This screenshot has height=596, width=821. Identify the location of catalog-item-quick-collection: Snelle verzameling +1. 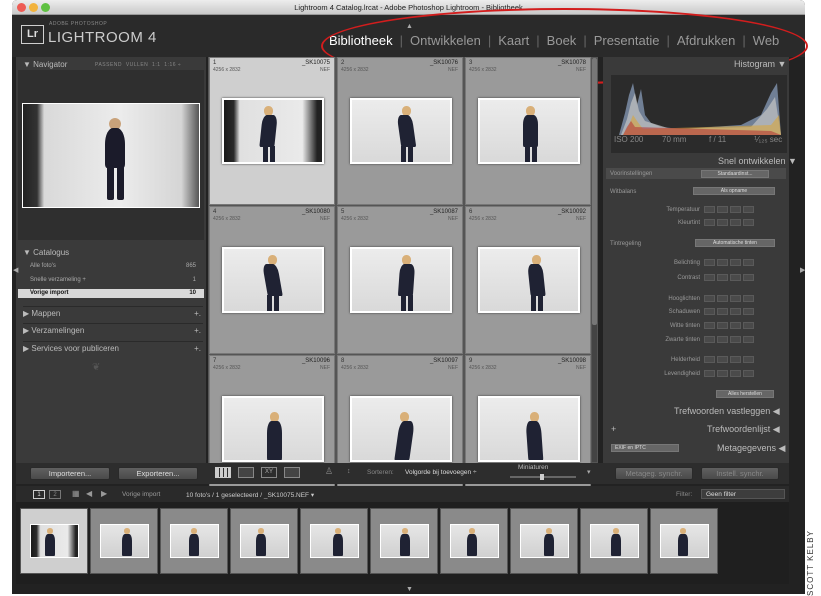
(111, 280).